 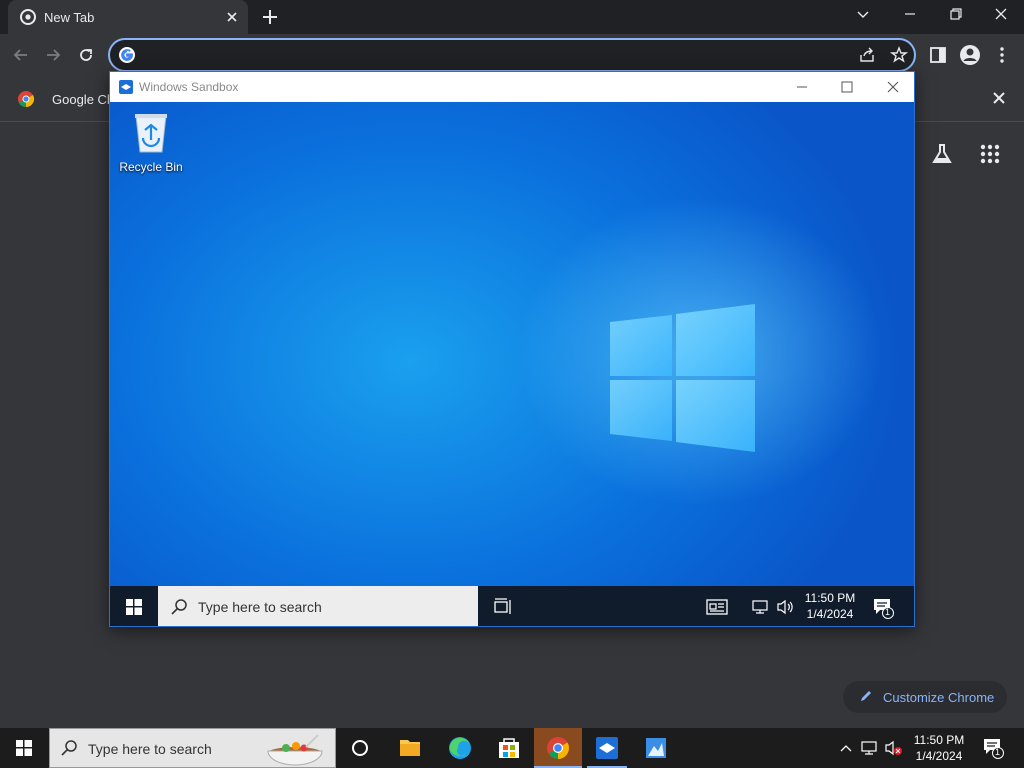 I want to click on sandbox-clock-time: 11:50 PM, so click(x=830, y=598).